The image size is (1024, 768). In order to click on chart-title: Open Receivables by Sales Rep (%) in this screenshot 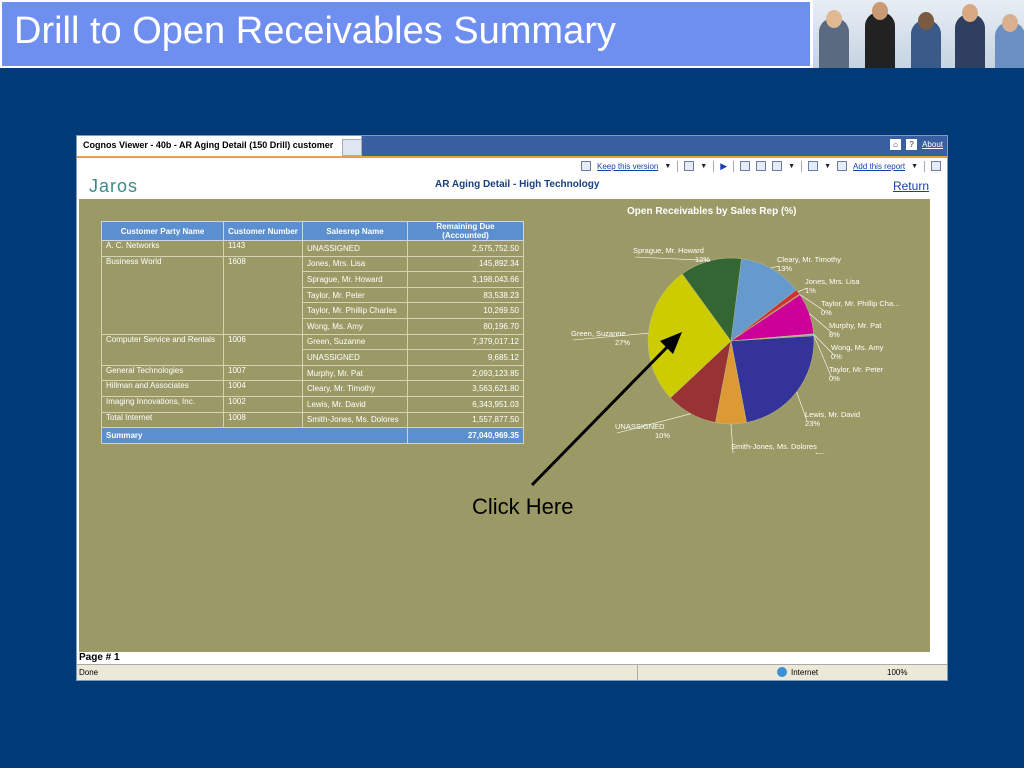, I will do `click(712, 211)`.